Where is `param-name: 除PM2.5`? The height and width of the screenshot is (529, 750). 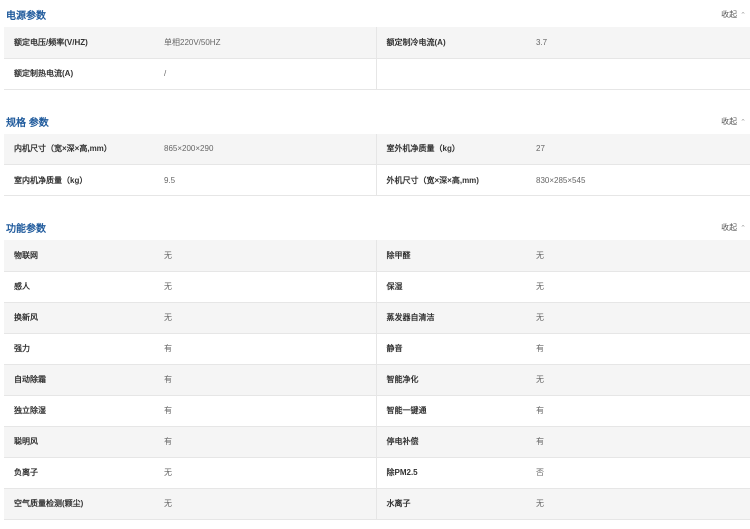
param-name: 除PM2.5 is located at coordinates (450, 473).